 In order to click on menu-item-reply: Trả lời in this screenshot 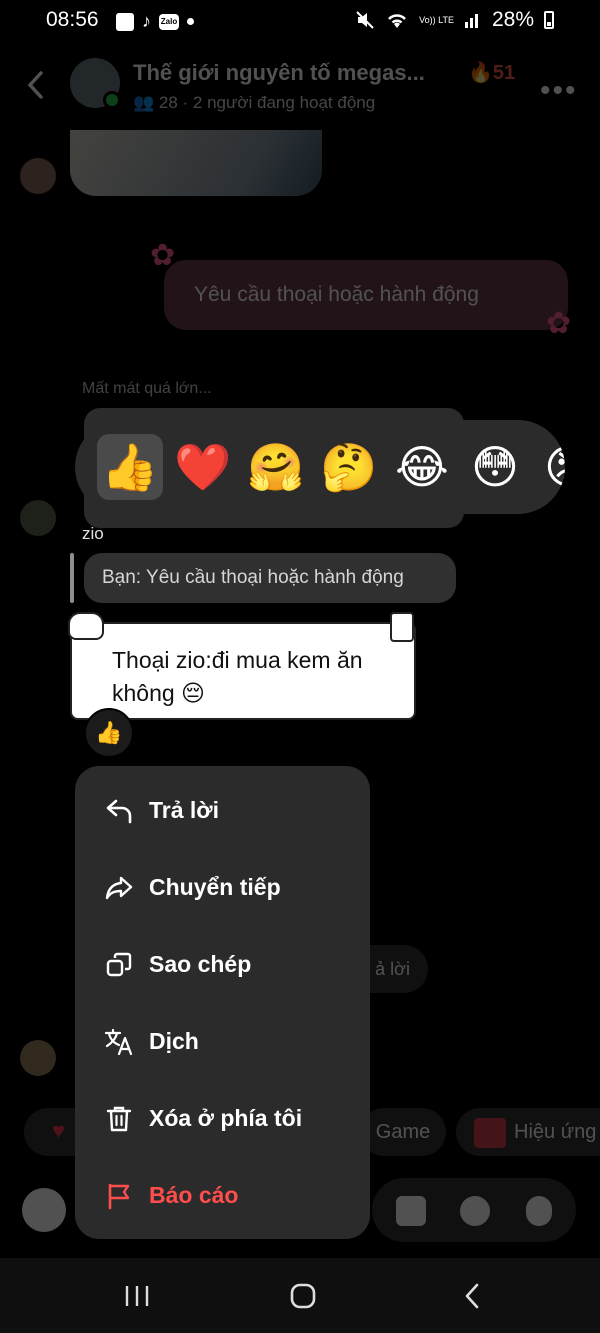, I will do `click(222, 810)`.